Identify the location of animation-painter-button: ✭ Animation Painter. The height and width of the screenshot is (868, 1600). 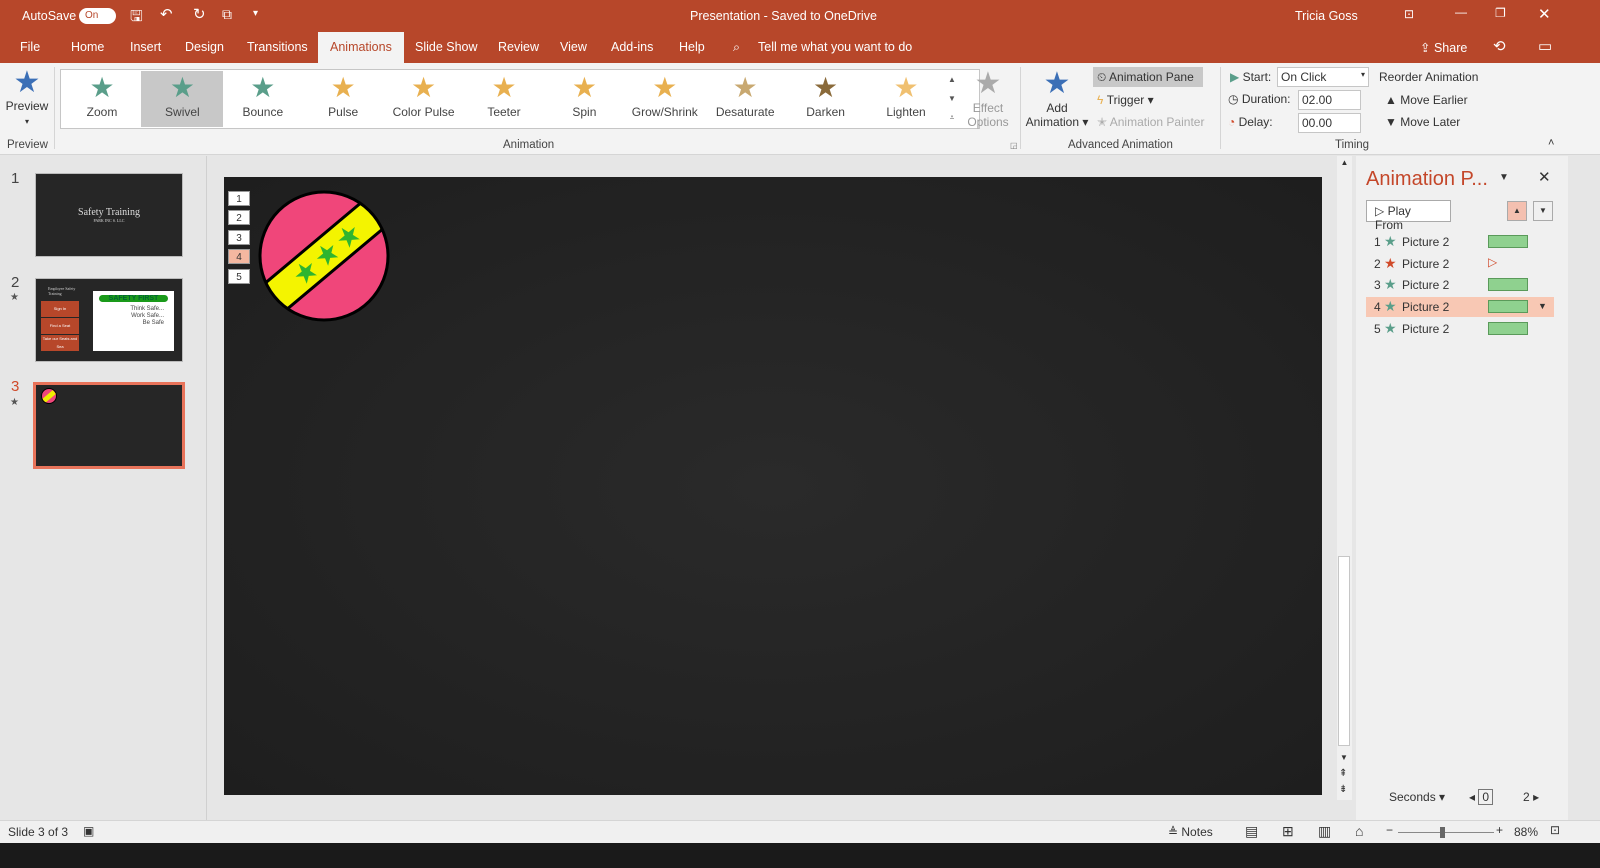
(1150, 122).